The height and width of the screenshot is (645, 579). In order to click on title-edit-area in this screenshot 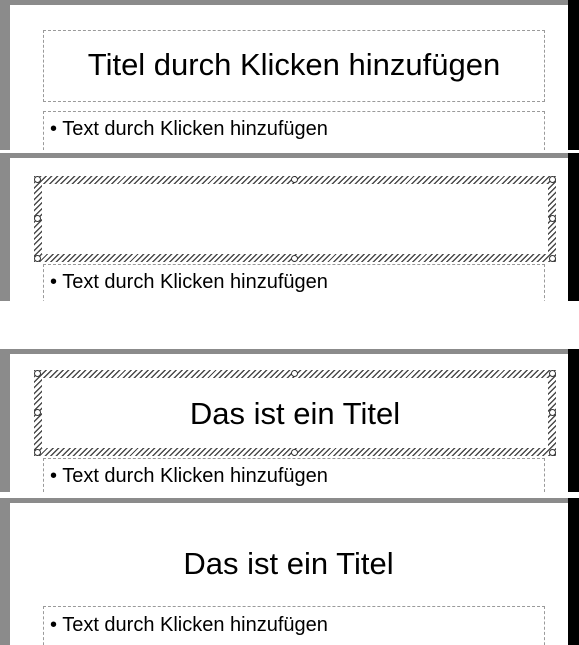, I will do `click(295, 219)`.